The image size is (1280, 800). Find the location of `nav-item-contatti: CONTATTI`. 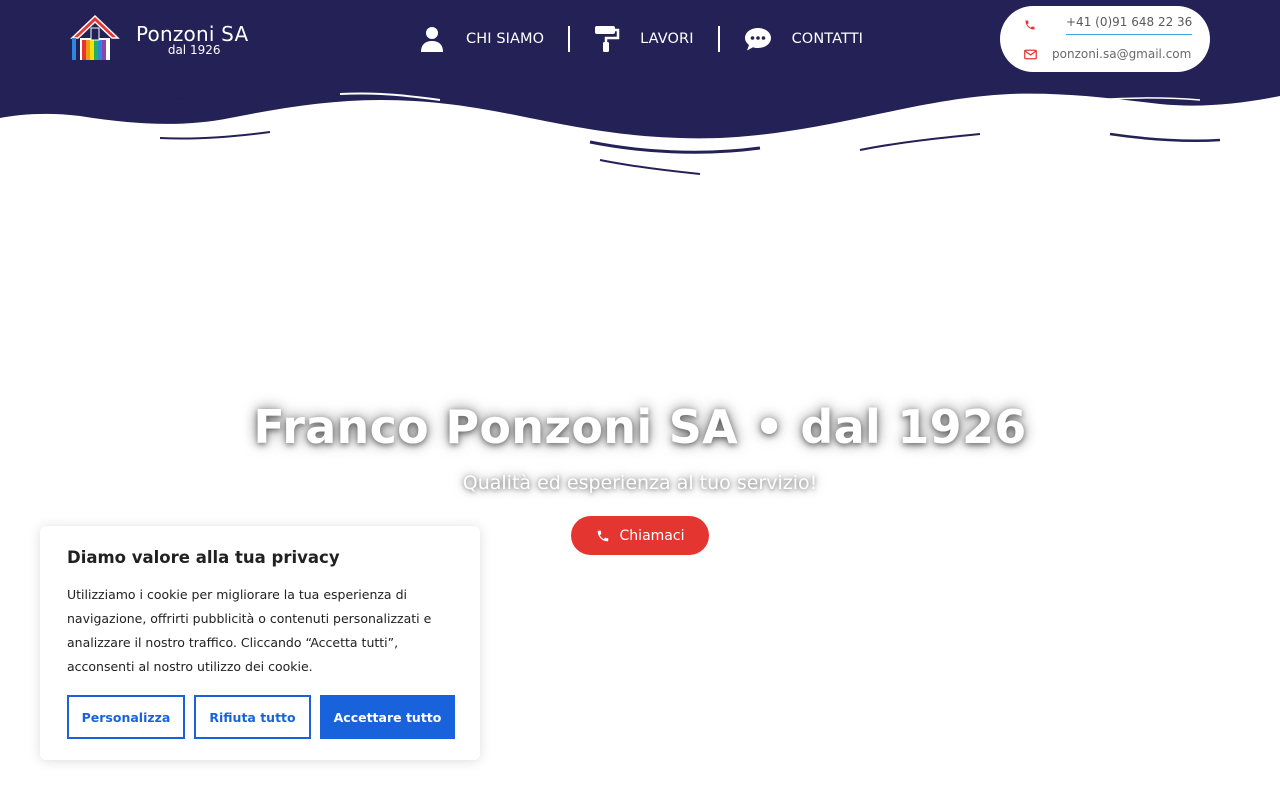

nav-item-contatti: CONTATTI is located at coordinates (803, 39).